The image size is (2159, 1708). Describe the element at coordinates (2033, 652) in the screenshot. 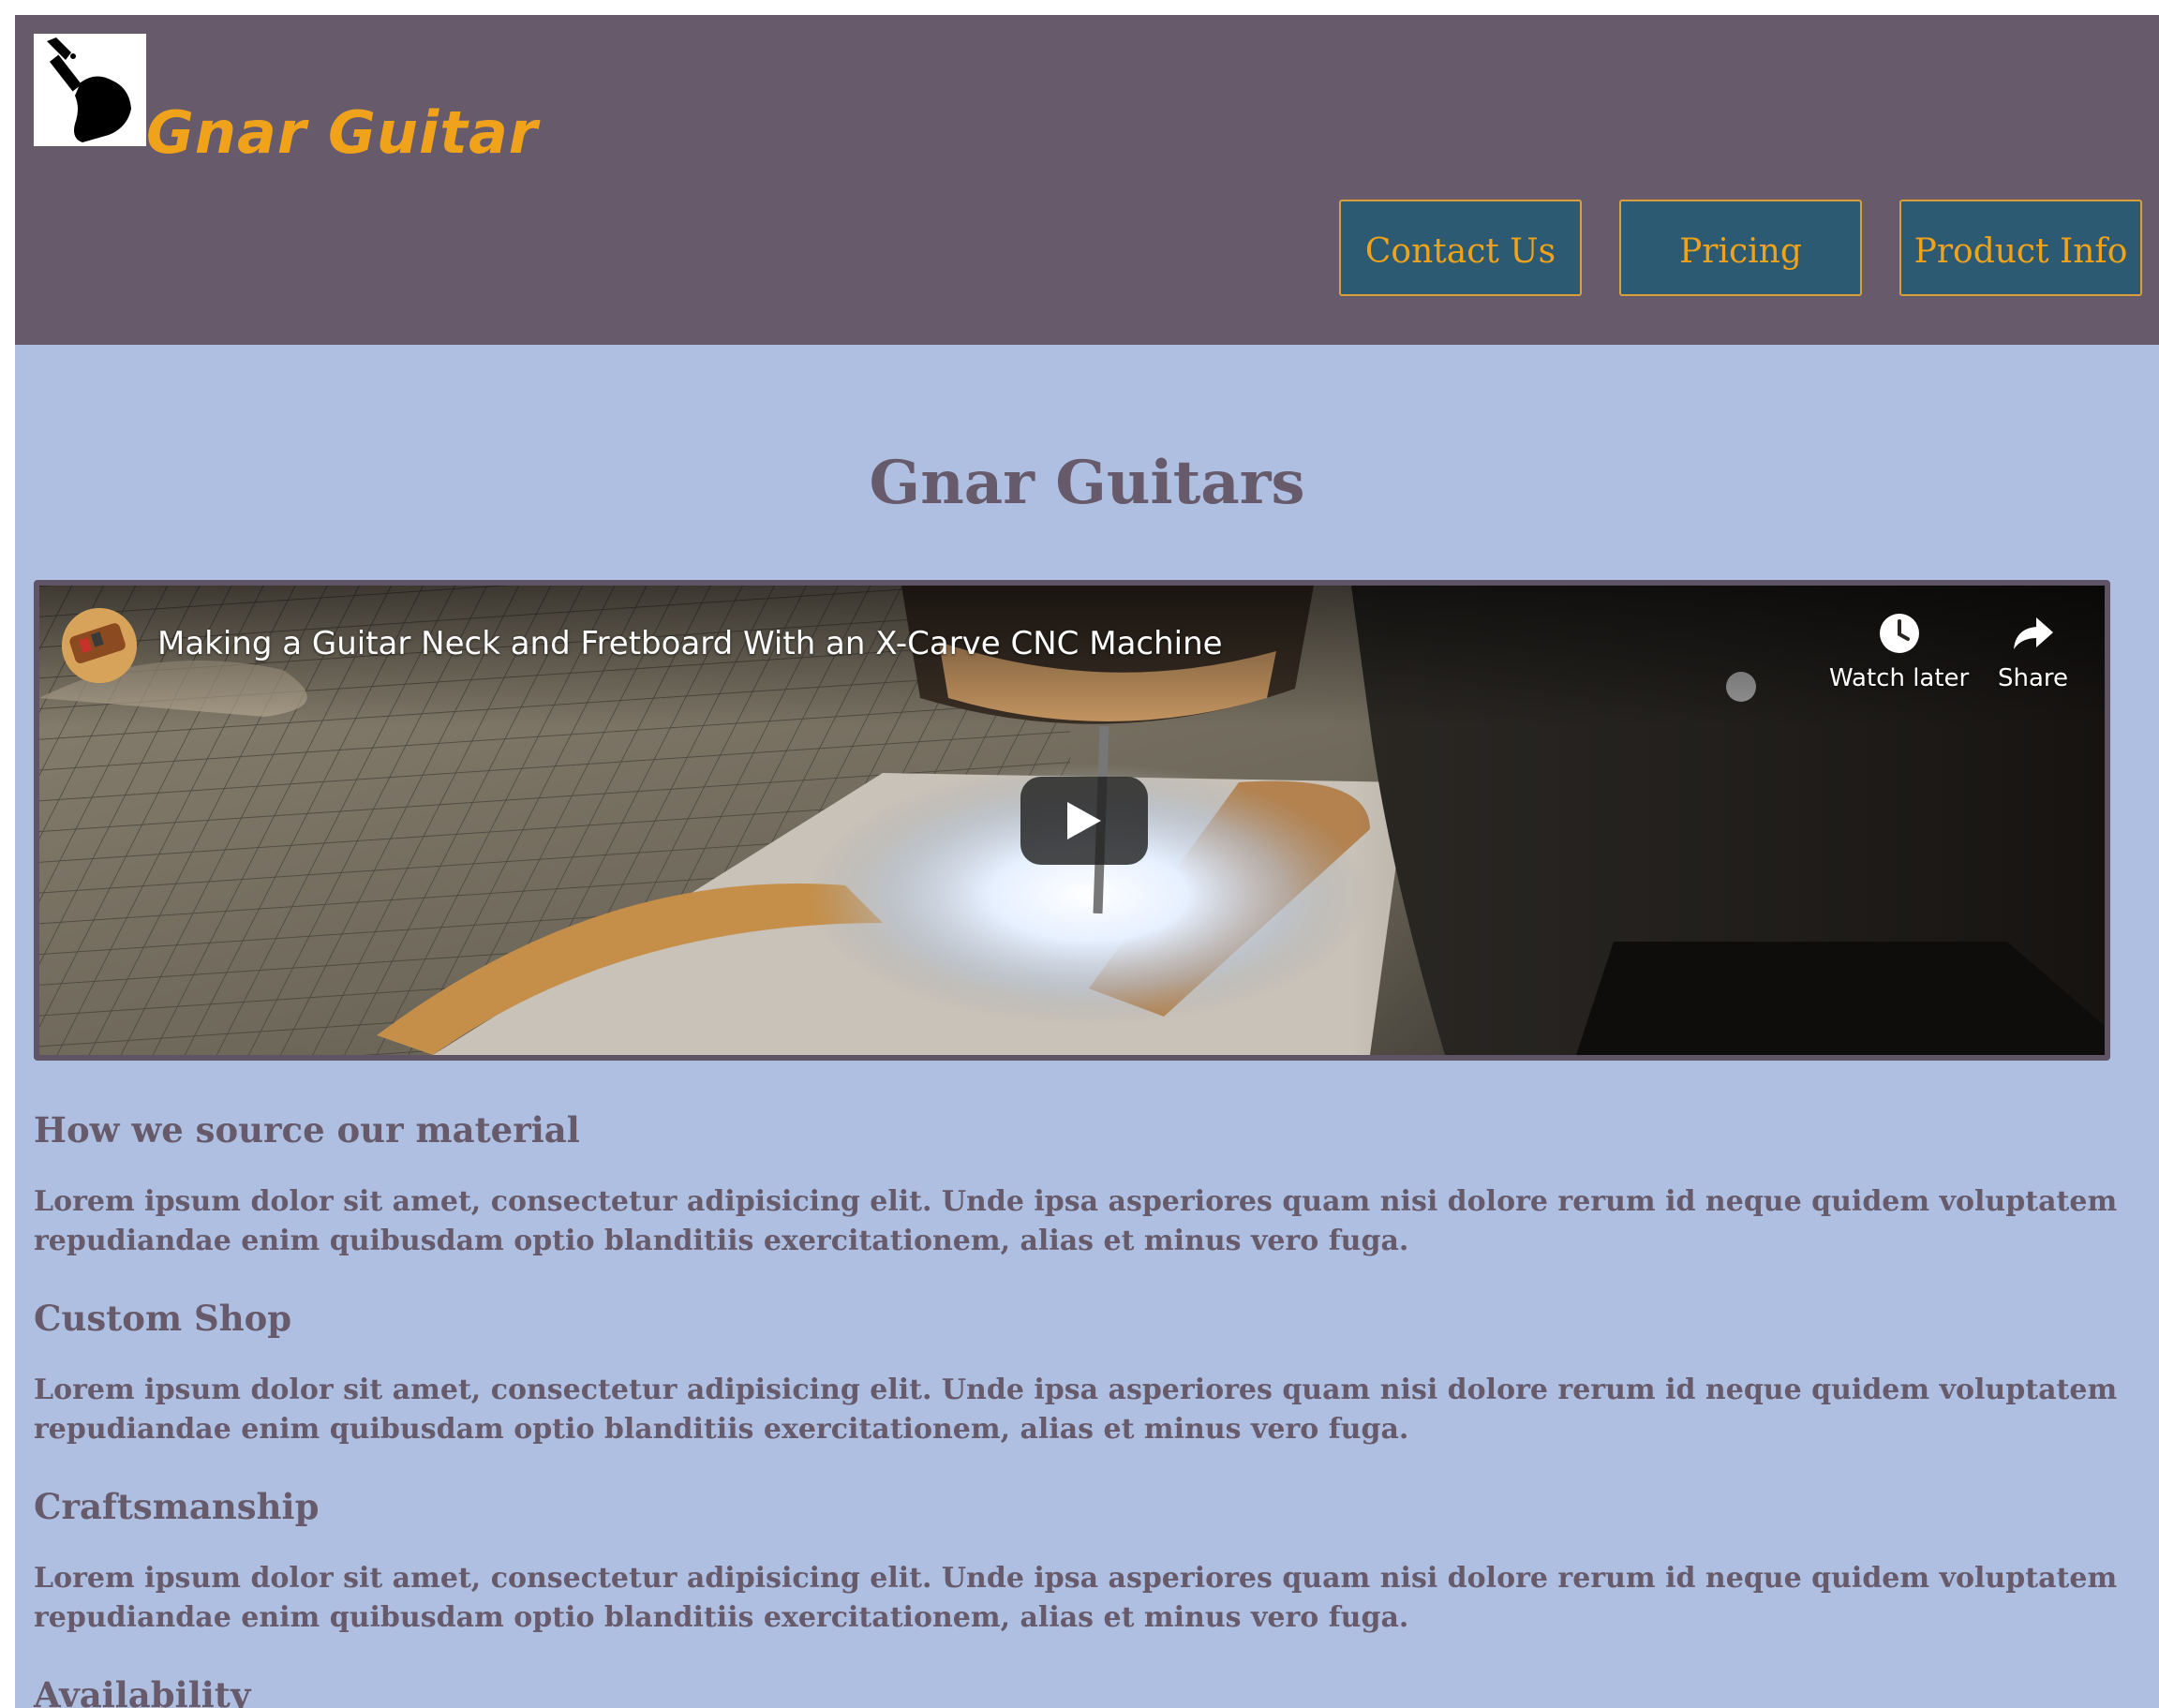

I see `share-button: Share` at that location.